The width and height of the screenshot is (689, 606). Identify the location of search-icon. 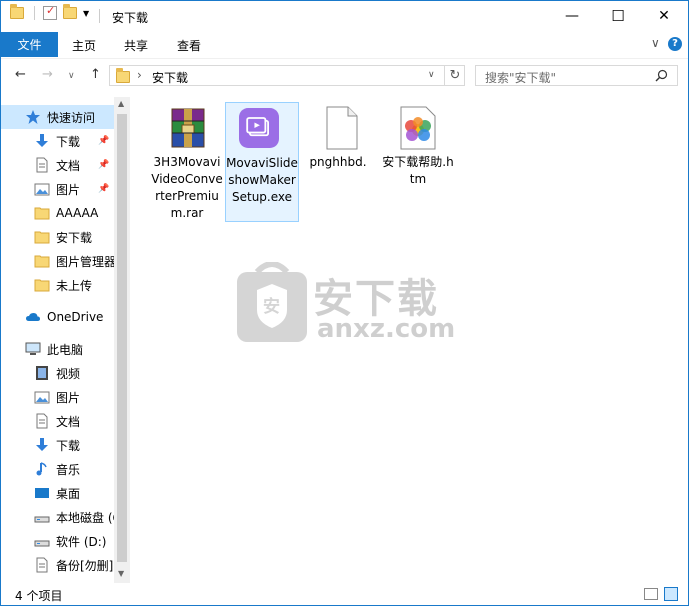
(661, 75).